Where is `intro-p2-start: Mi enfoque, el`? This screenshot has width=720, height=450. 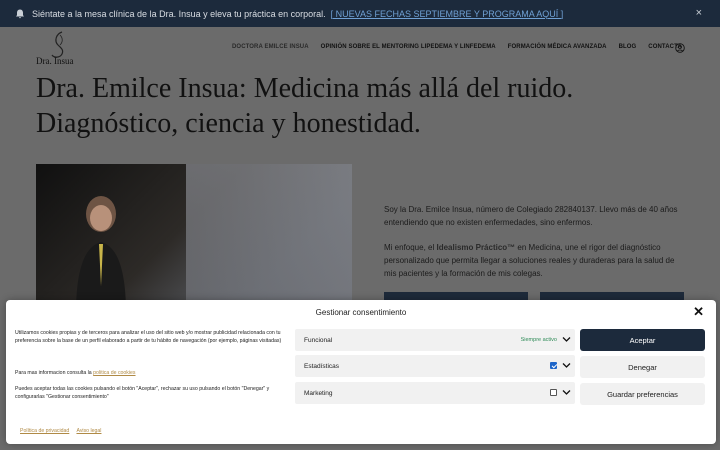
intro-p2-start: Mi enfoque, el is located at coordinates (410, 247).